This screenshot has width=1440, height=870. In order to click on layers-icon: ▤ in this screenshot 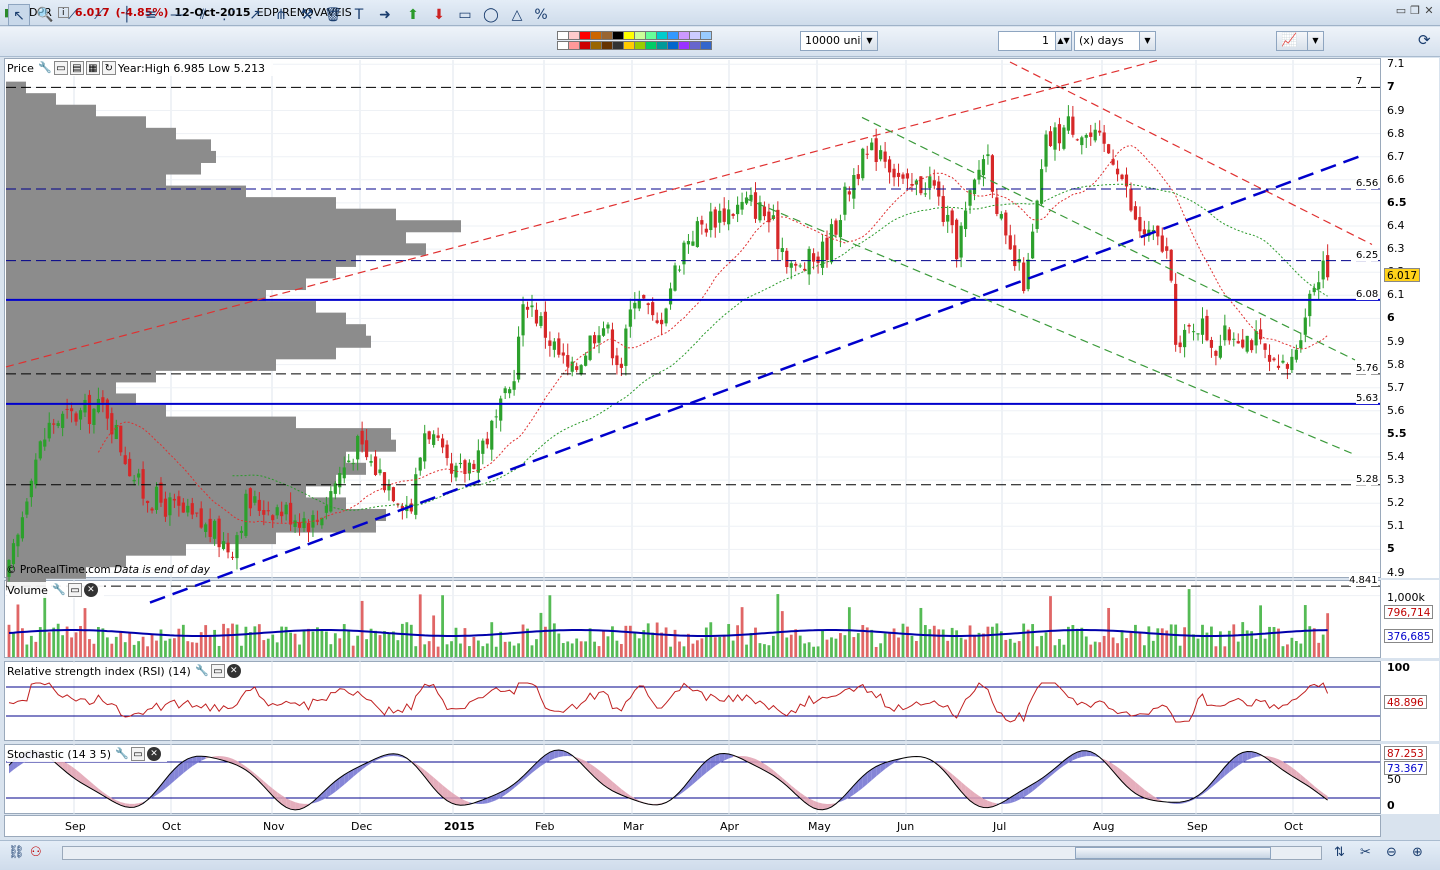, I will do `click(76, 68)`.